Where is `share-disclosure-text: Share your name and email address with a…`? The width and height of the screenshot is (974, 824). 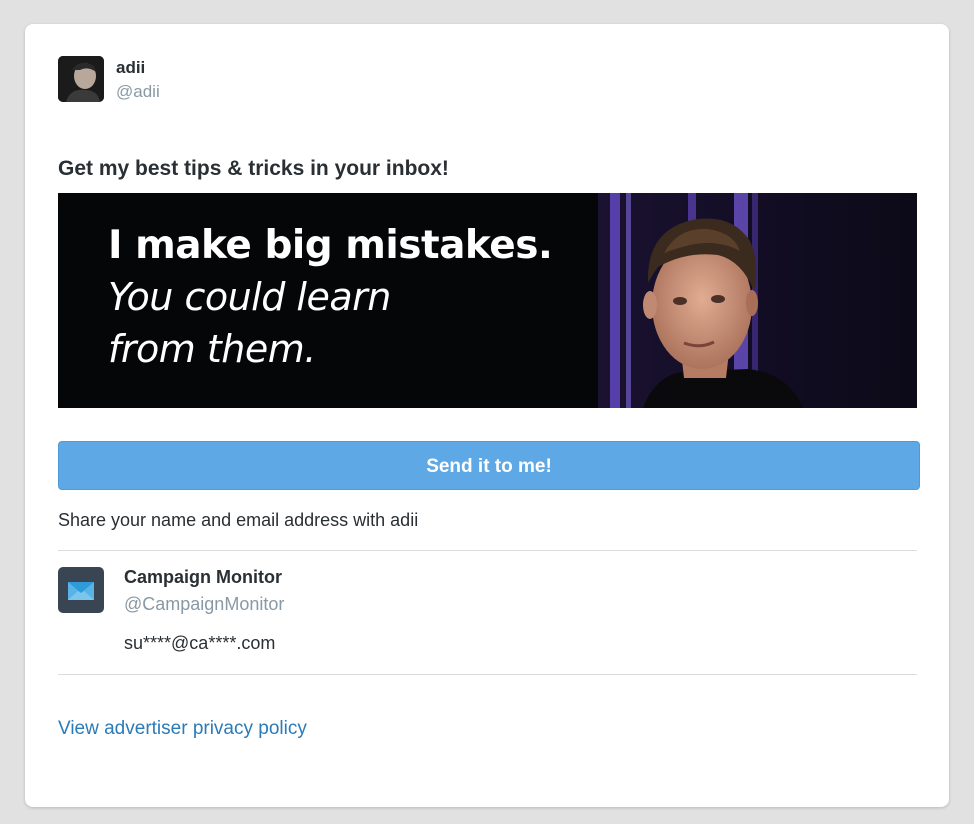
share-disclosure-text: Share your name and email address with a… is located at coordinates (238, 520).